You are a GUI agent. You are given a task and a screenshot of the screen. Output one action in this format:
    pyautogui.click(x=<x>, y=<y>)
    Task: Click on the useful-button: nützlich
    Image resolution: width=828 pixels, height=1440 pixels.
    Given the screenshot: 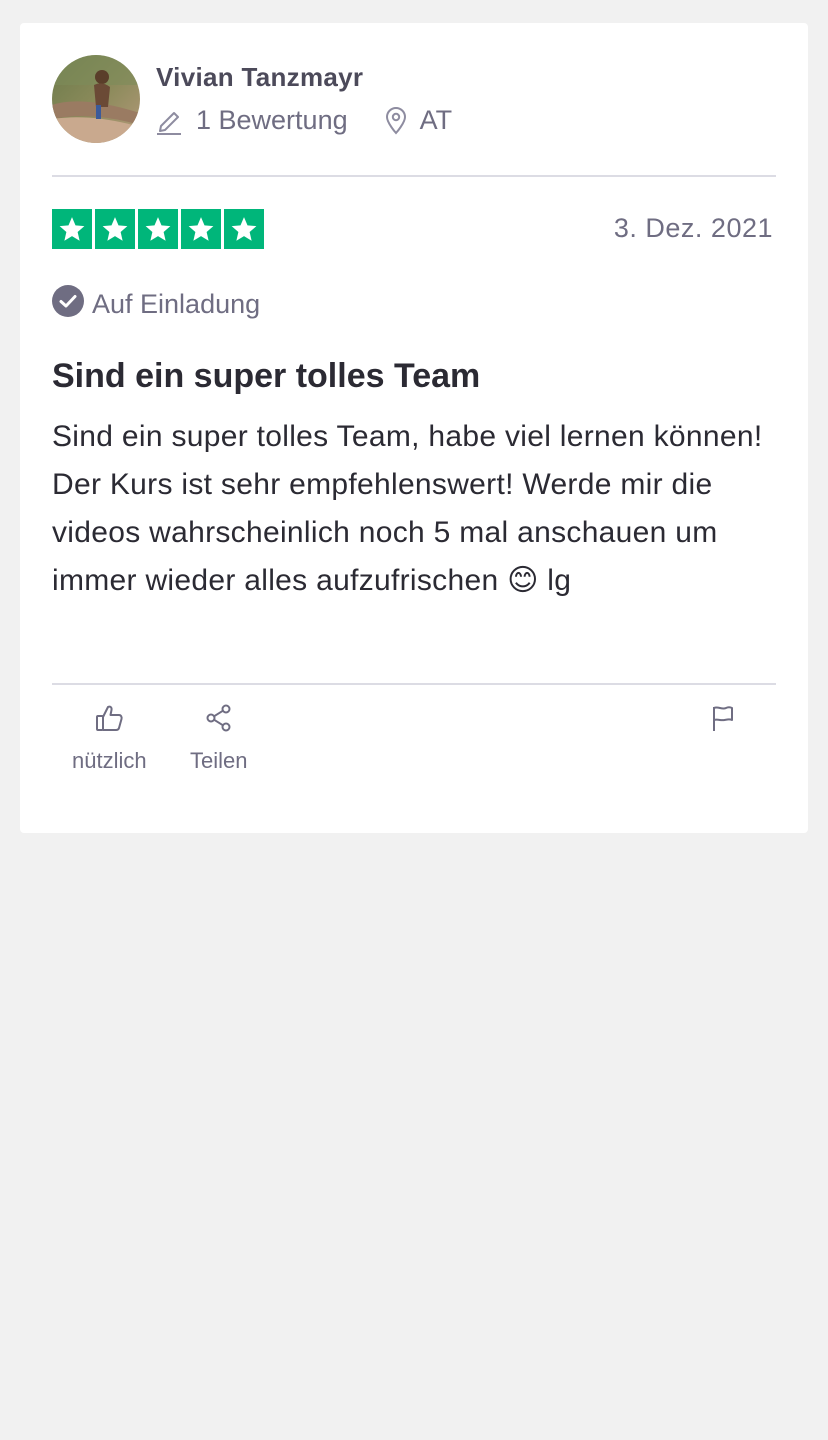 What is the action you would take?
    pyautogui.click(x=109, y=738)
    